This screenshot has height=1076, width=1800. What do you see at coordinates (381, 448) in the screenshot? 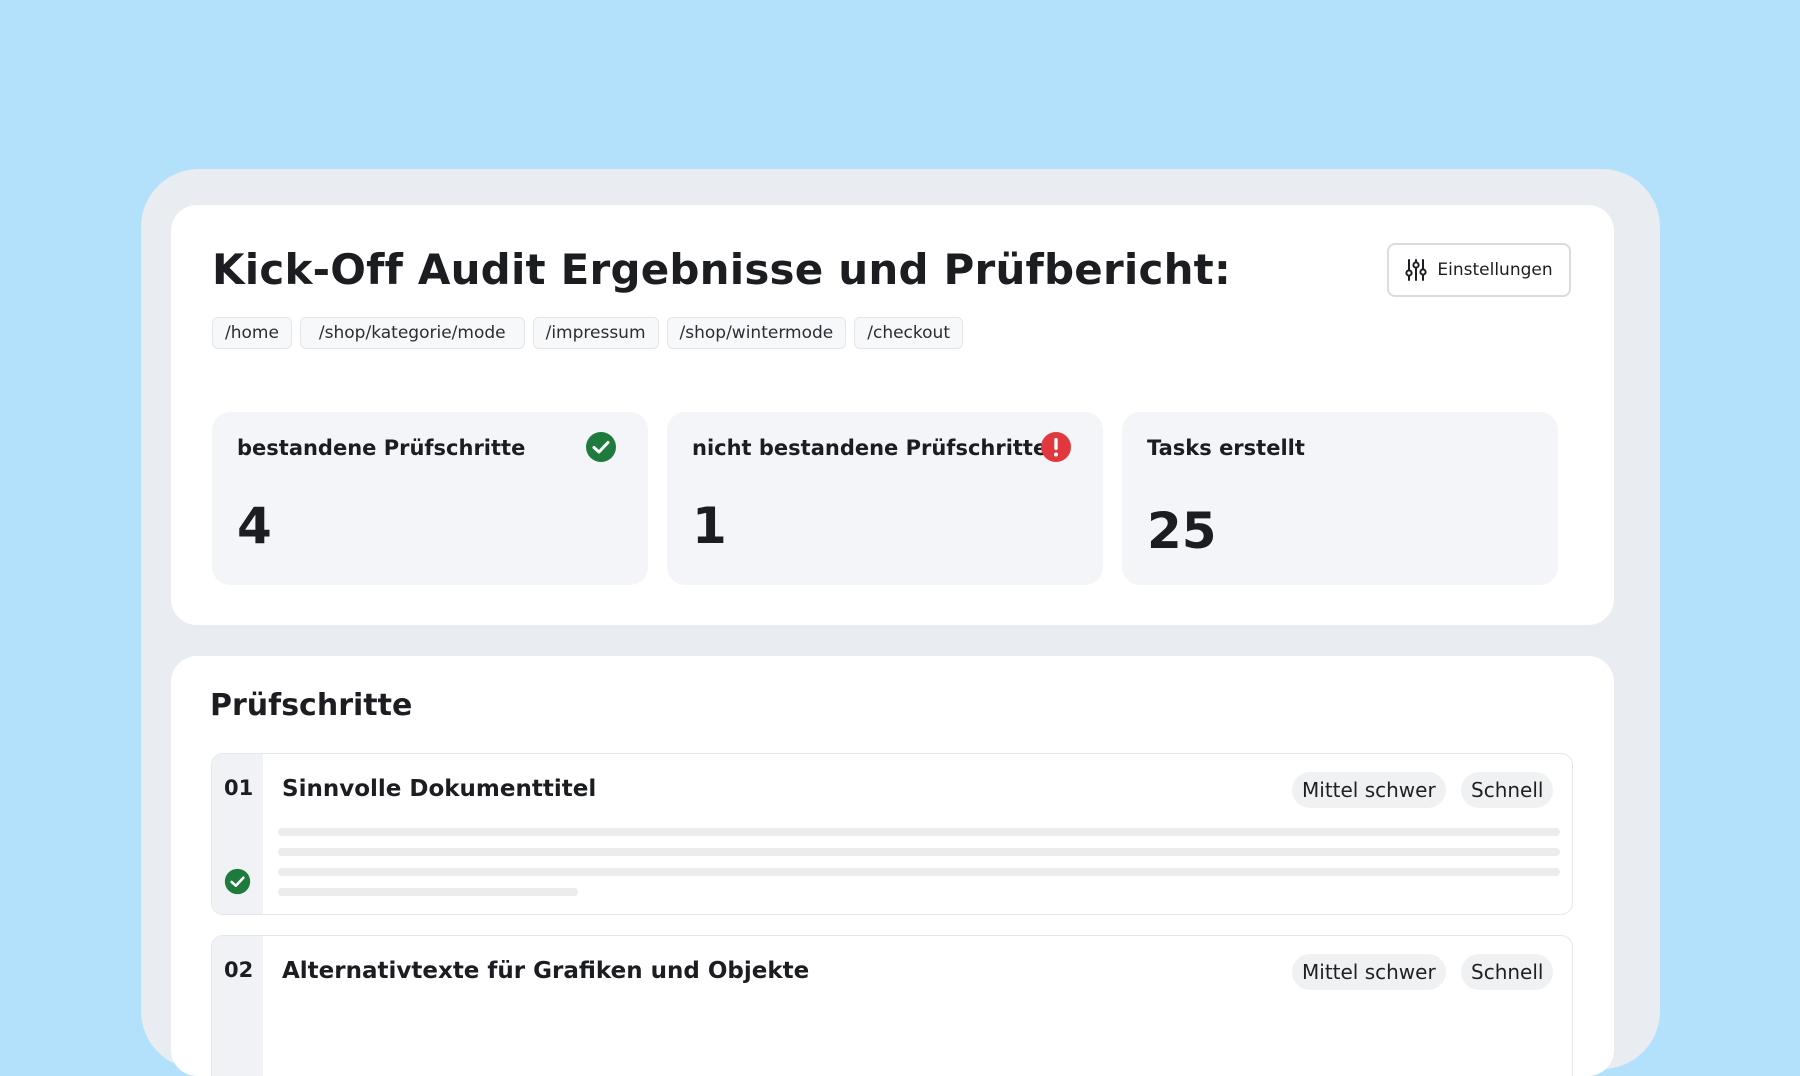
I see `stat-label: bestandene Prüfschritte` at bounding box center [381, 448].